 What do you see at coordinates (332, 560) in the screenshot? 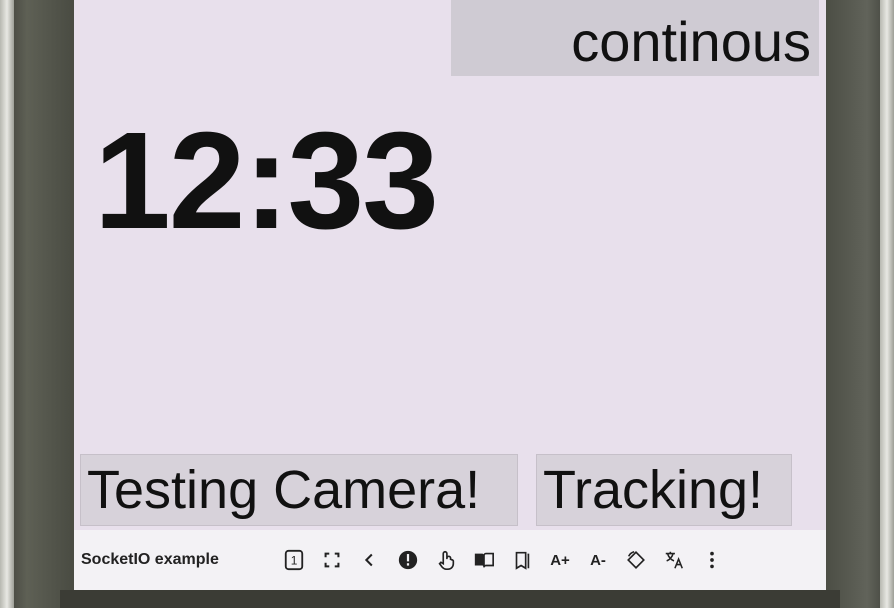
I see `fullscreen-icon` at bounding box center [332, 560].